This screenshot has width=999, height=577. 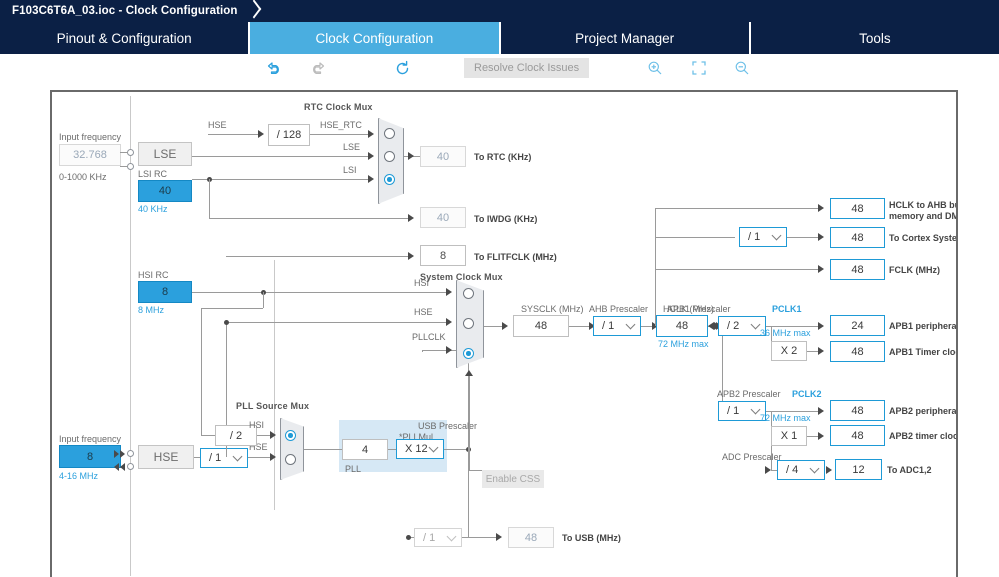 What do you see at coordinates (733, 411) in the screenshot?
I see `apb2-prescaler-value: / 1` at bounding box center [733, 411].